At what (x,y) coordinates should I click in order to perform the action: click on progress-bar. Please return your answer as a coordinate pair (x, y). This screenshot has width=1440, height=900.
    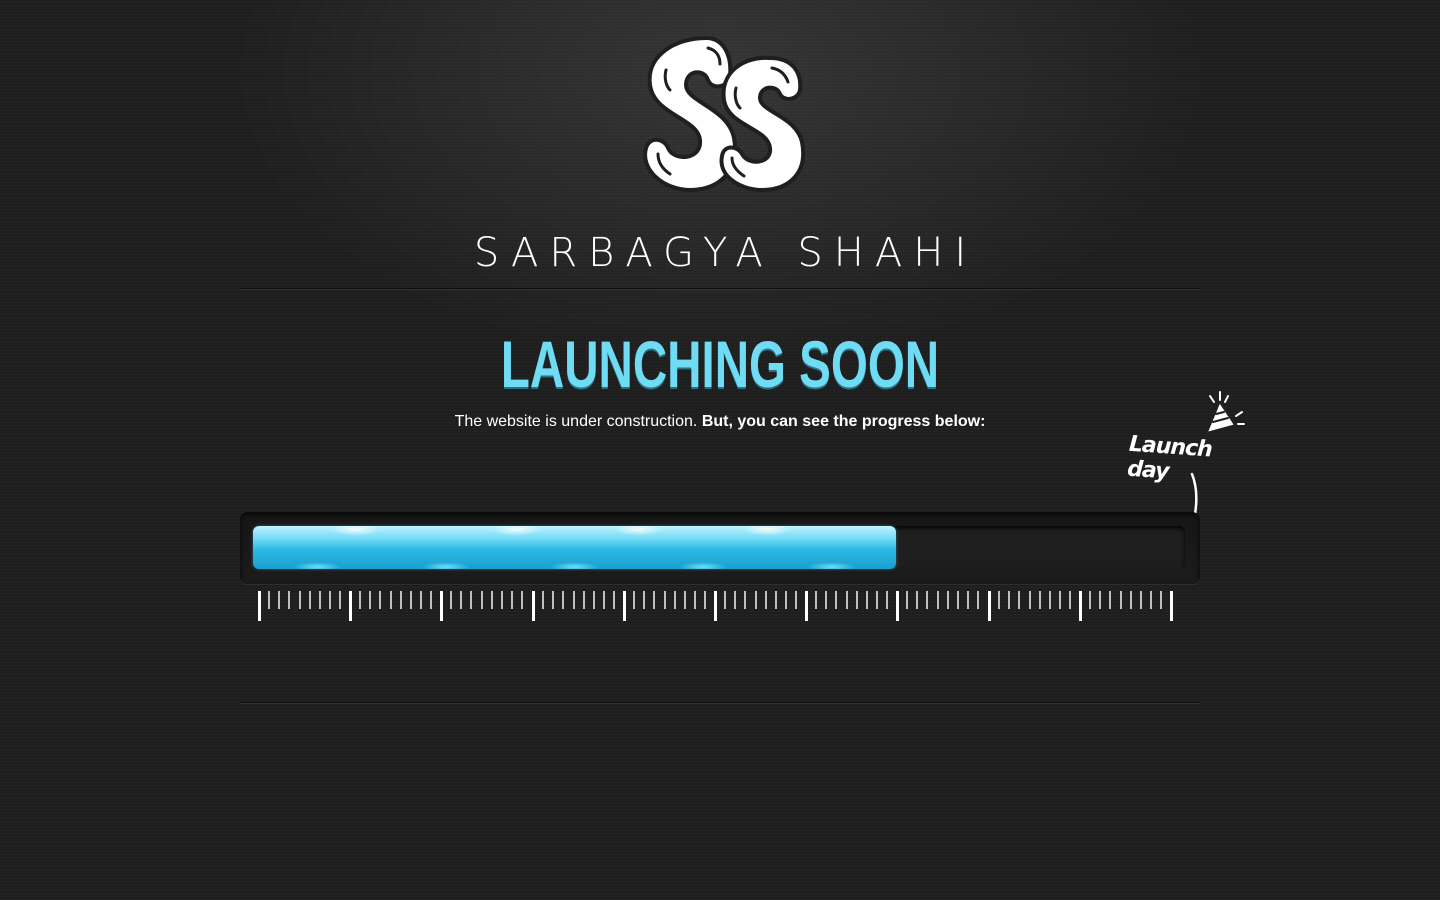
    Looking at the image, I should click on (720, 548).